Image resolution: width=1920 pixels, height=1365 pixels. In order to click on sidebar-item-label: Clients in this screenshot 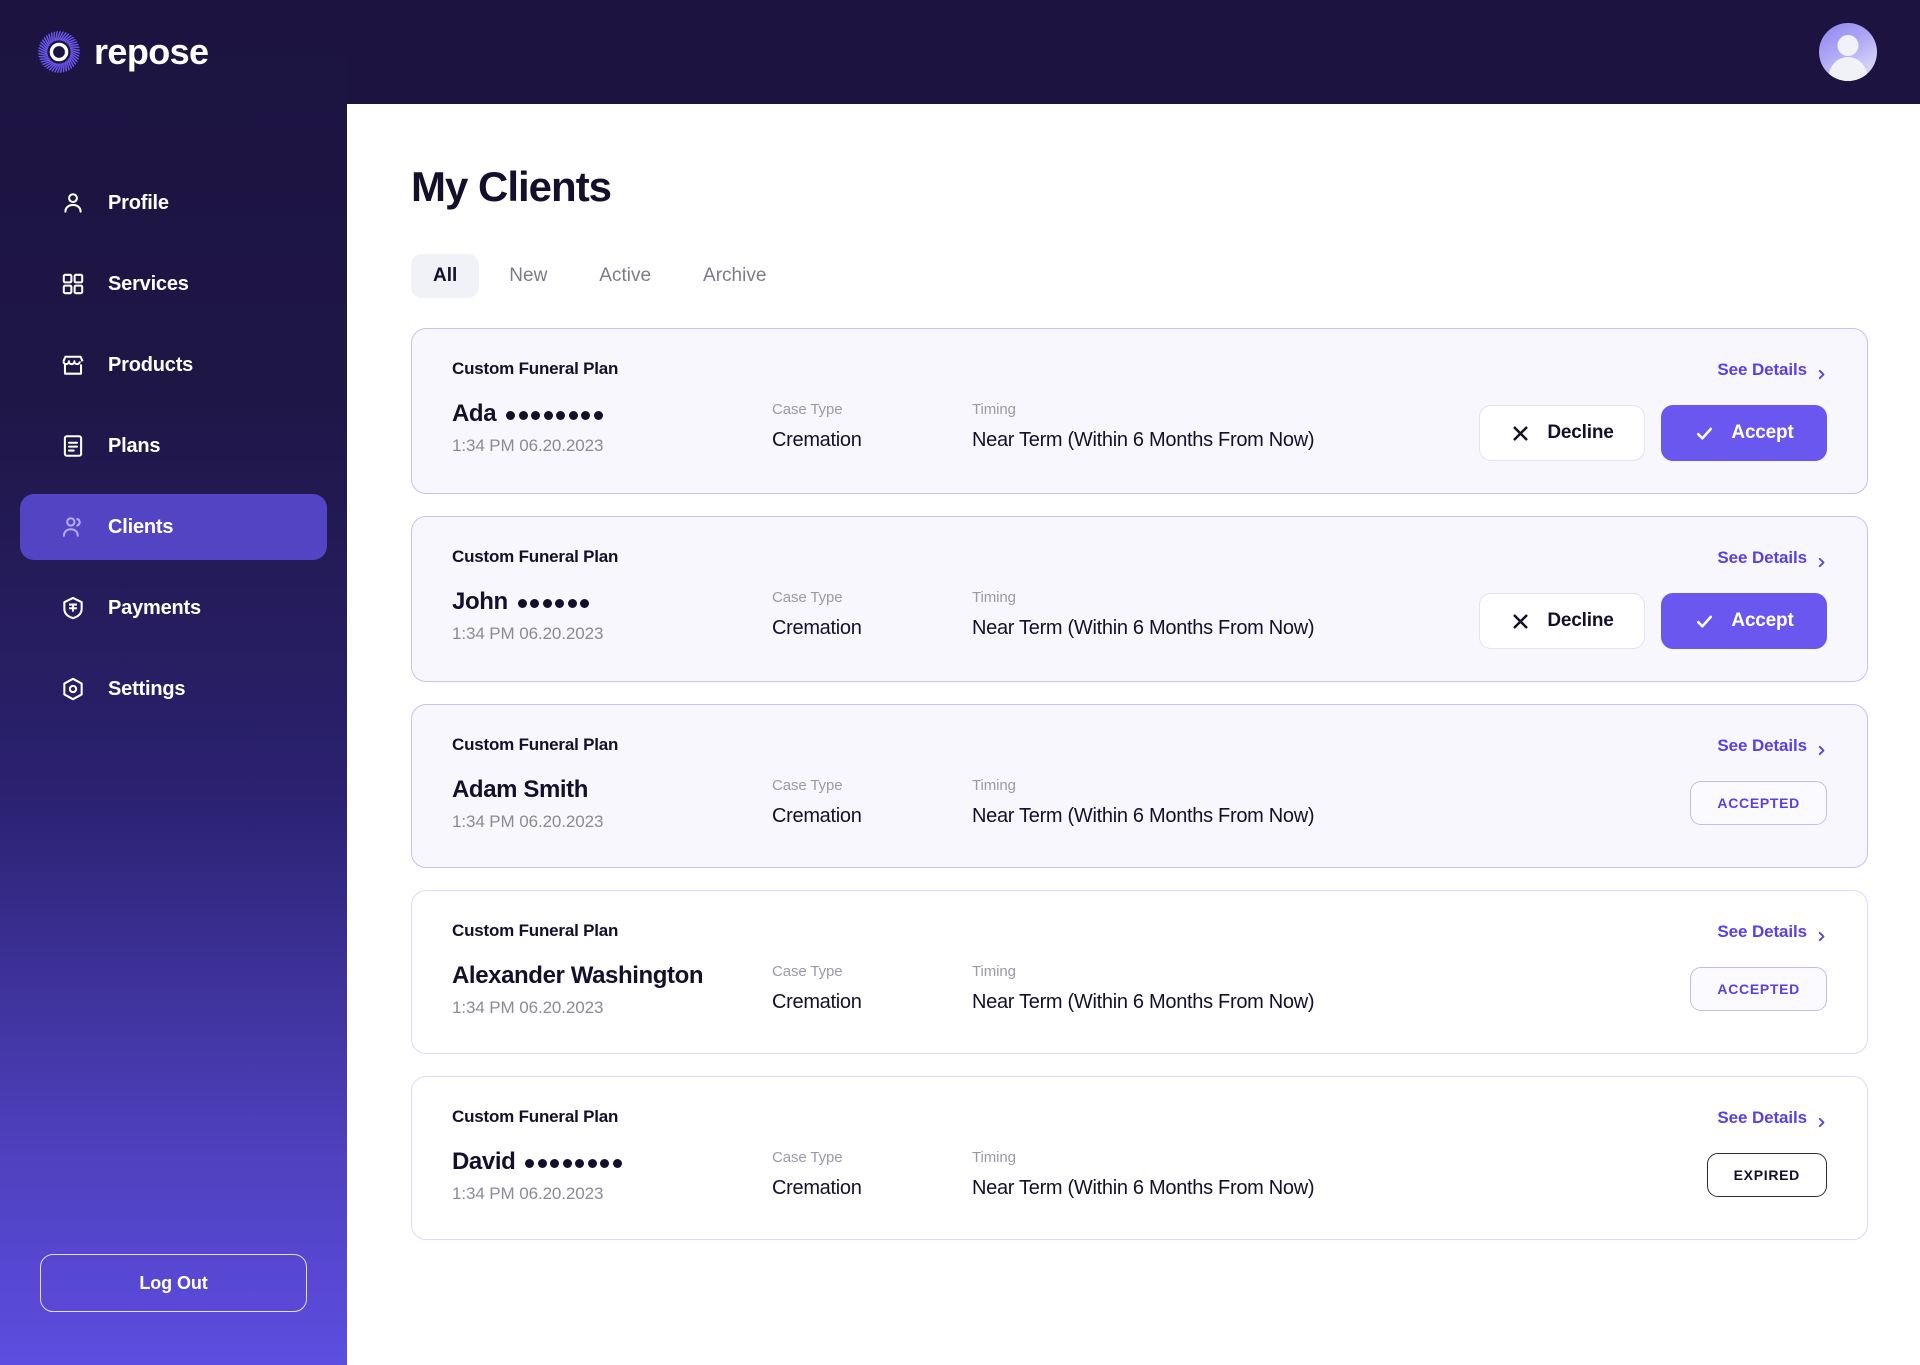, I will do `click(141, 526)`.